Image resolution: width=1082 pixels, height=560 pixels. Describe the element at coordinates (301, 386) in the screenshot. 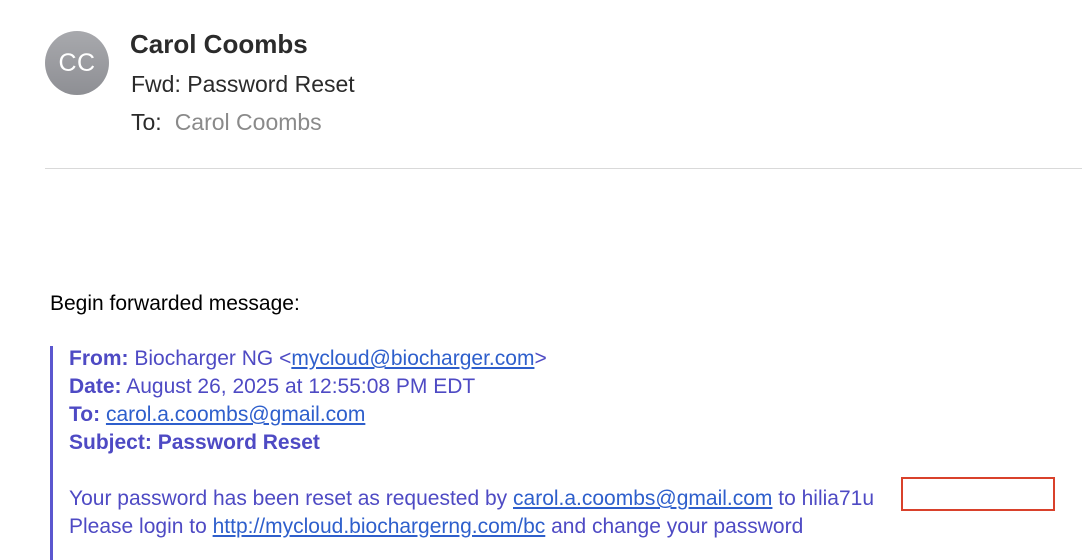

I see `forwarded-date-value: August 26, 2025 at 12:55:08 PM EDT` at that location.